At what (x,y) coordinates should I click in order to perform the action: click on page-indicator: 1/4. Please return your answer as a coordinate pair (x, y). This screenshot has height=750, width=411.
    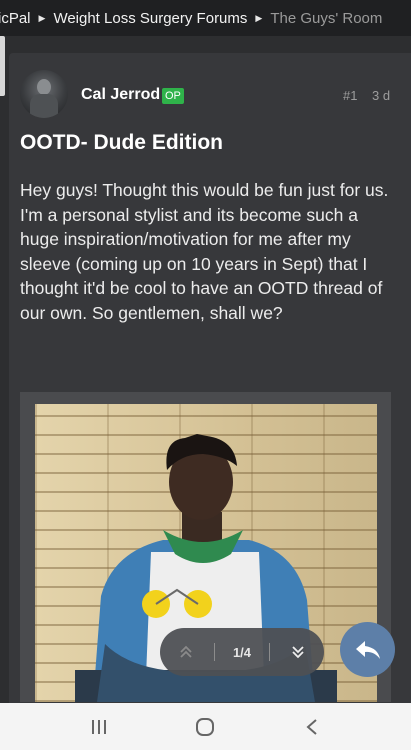
    Looking at the image, I should click on (242, 652).